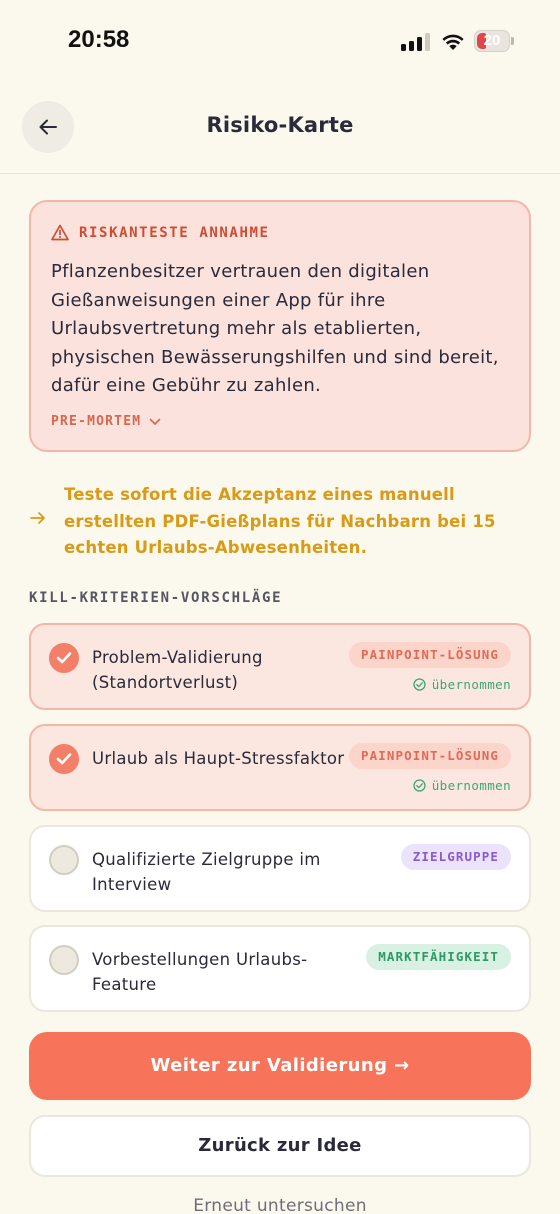 This screenshot has width=560, height=1214. Describe the element at coordinates (512, 41) in the screenshot. I see `battery-cap` at that location.